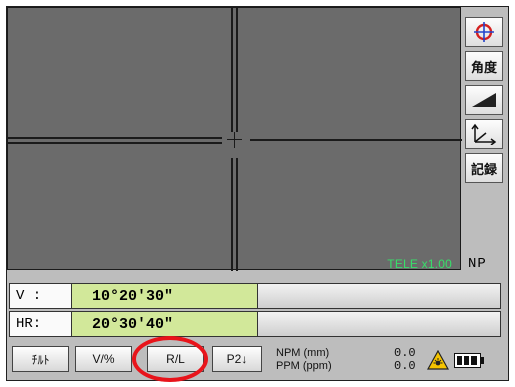  I want to click on horizontal-angle-fill, so click(379, 324).